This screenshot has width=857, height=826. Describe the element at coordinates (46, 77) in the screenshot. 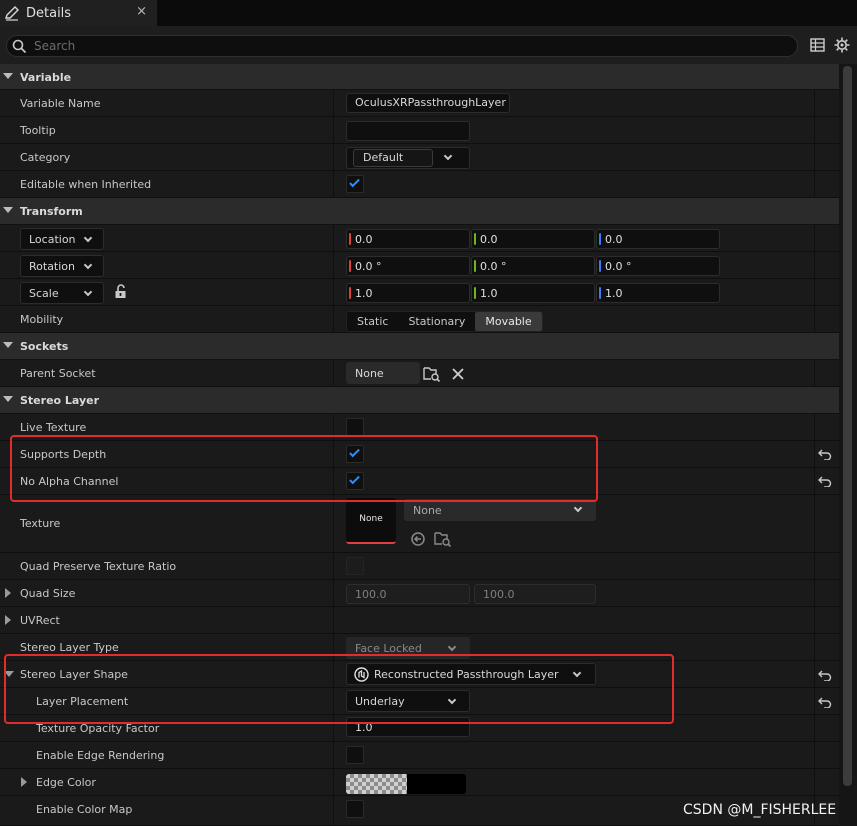

I see `category-label: Variable` at that location.